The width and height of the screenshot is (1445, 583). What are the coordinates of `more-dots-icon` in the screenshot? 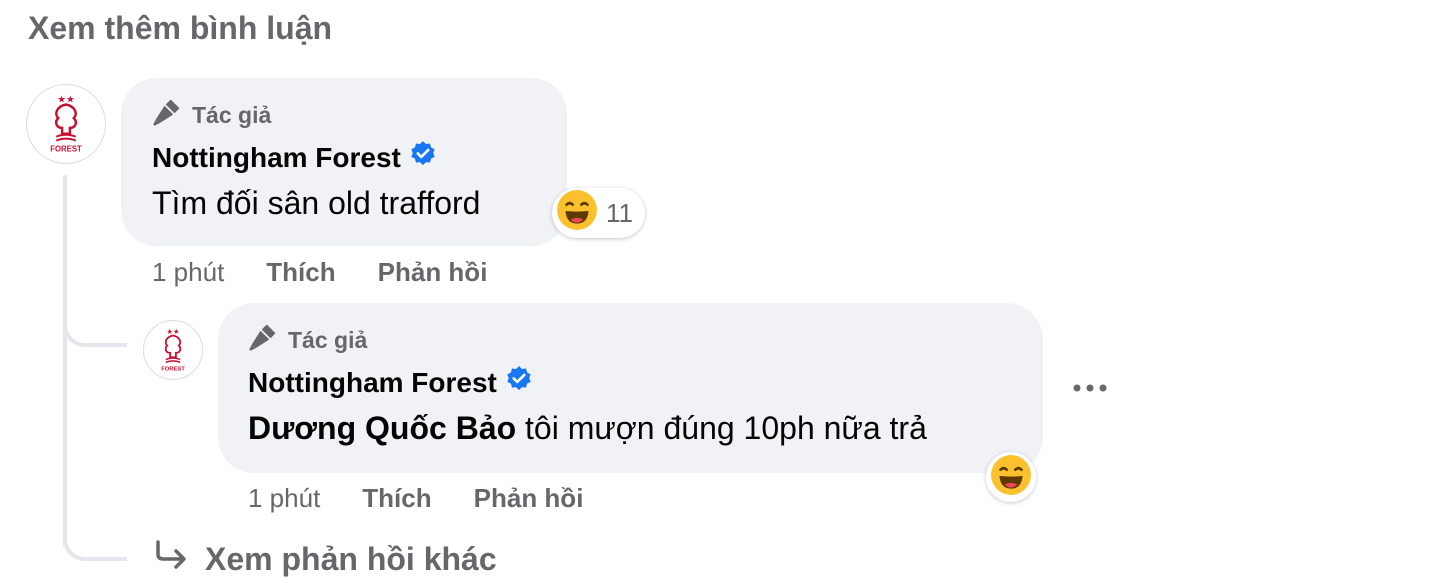 It's located at (1090, 388).